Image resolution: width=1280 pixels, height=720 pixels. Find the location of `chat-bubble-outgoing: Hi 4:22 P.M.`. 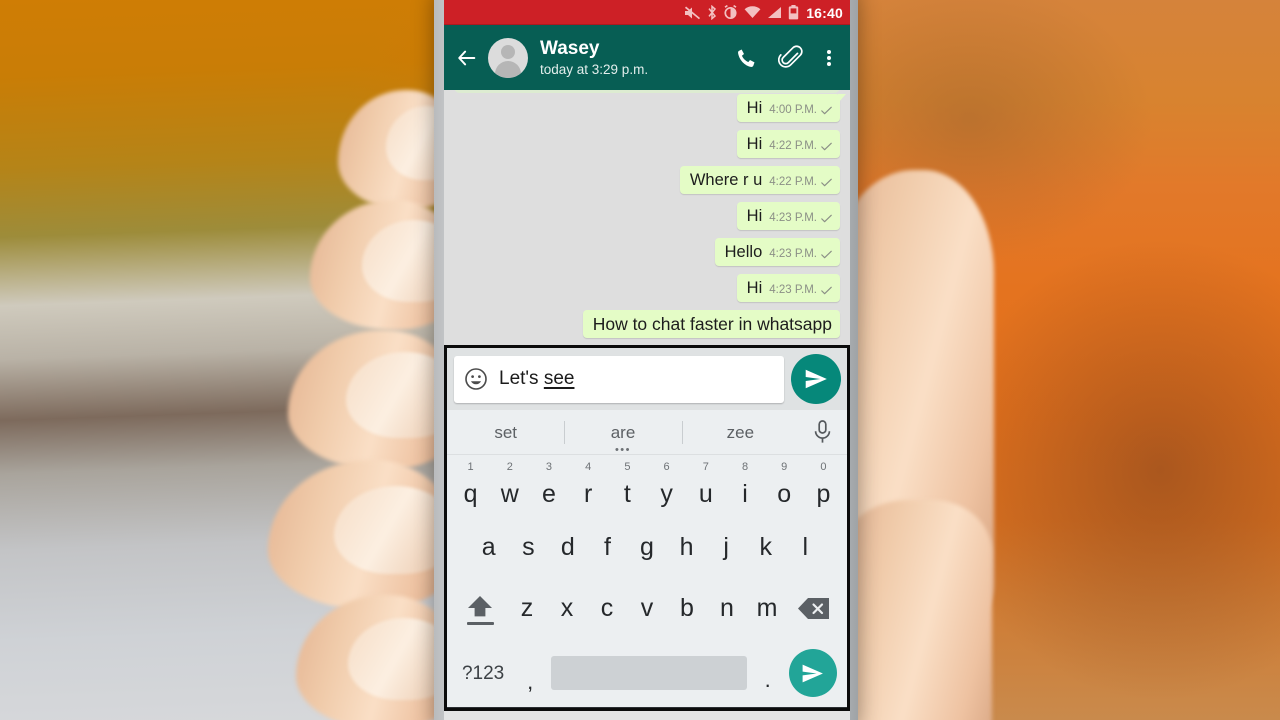

chat-bubble-outgoing: Hi 4:22 P.M. is located at coordinates (788, 144).